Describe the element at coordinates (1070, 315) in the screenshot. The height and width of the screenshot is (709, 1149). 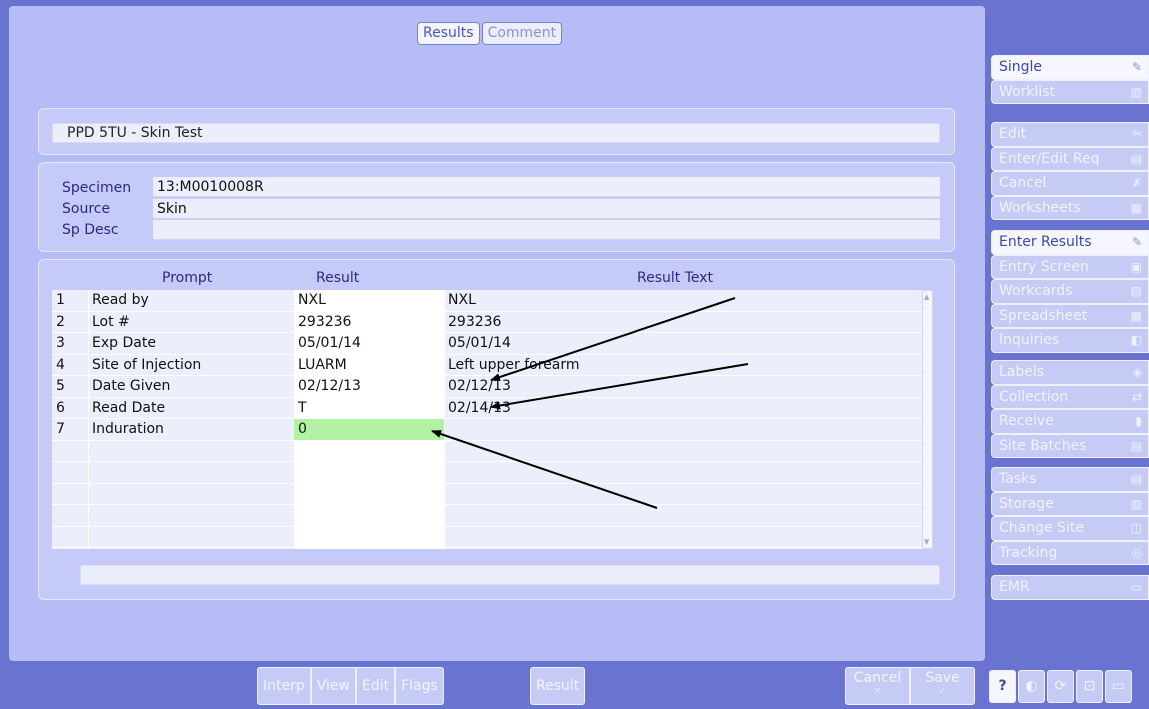
I see `menu-spreadsheet: Spreadsheet ▦` at that location.